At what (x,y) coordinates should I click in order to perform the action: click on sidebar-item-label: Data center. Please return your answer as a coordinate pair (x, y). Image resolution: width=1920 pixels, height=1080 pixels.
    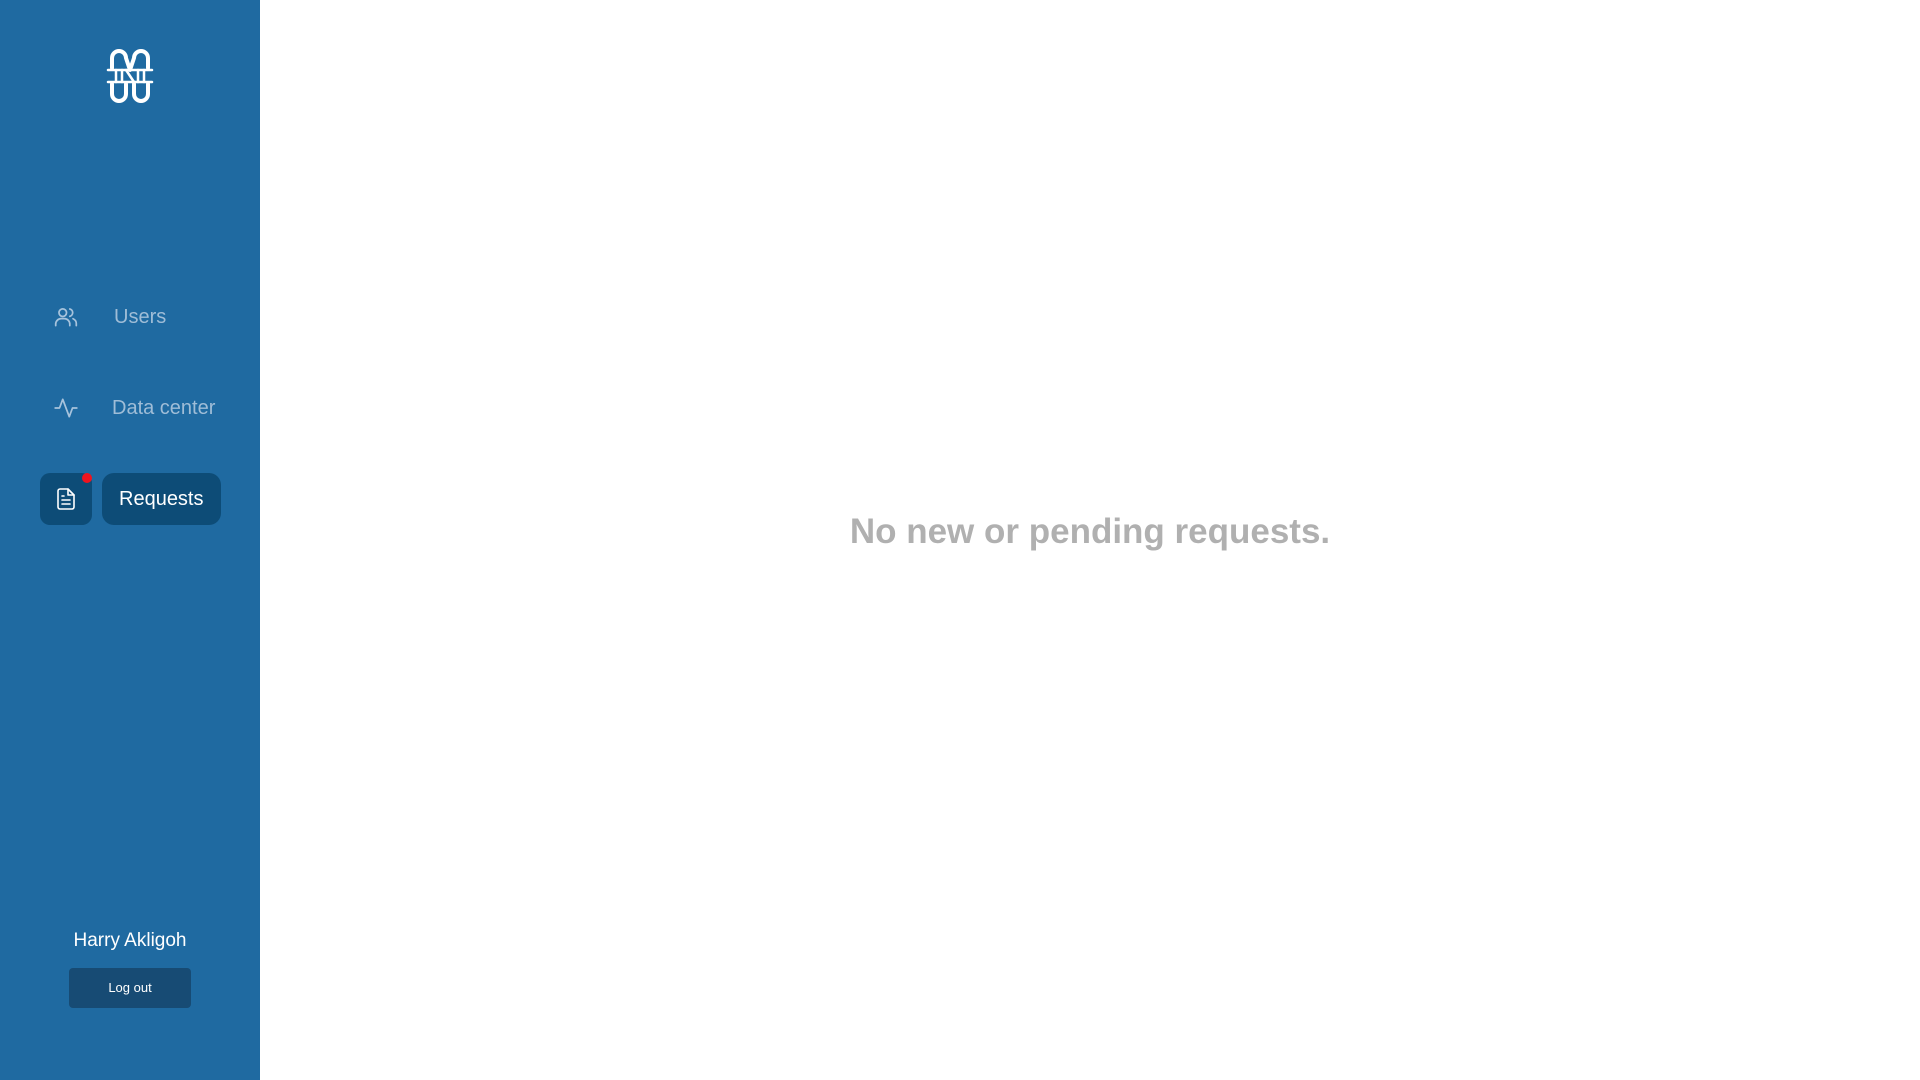
    Looking at the image, I should click on (164, 408).